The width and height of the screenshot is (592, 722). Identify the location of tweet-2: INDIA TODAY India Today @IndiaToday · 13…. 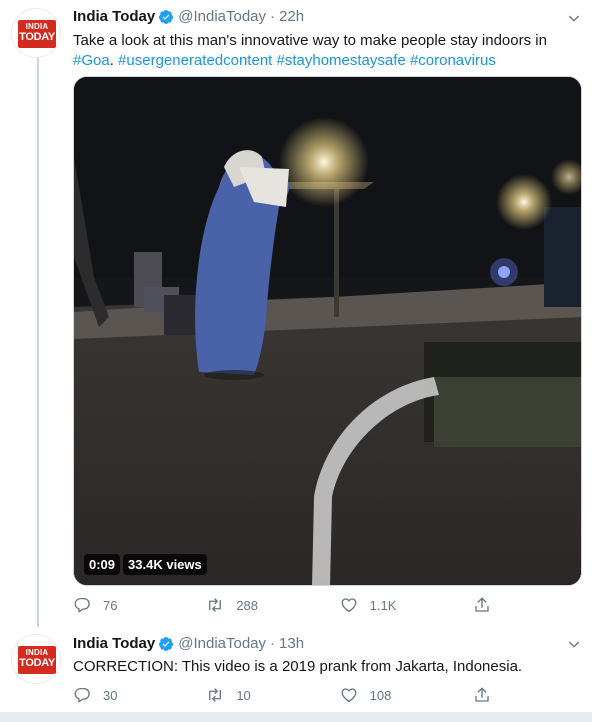
(296, 671).